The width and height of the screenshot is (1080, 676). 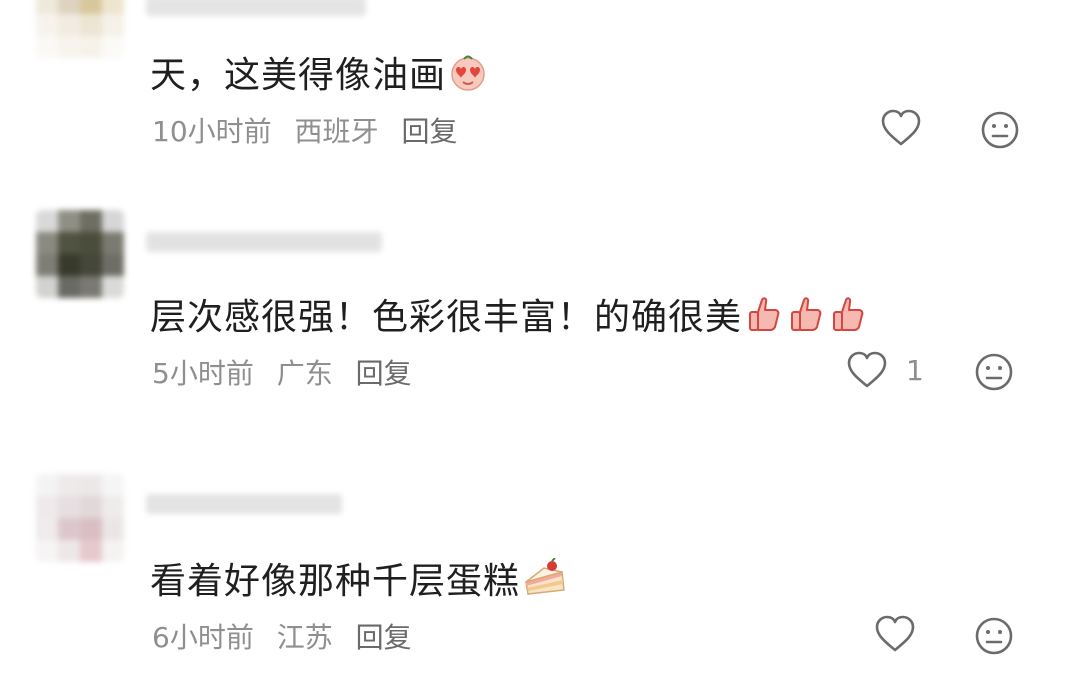 What do you see at coordinates (203, 637) in the screenshot?
I see `comment-time: 6小时前` at bounding box center [203, 637].